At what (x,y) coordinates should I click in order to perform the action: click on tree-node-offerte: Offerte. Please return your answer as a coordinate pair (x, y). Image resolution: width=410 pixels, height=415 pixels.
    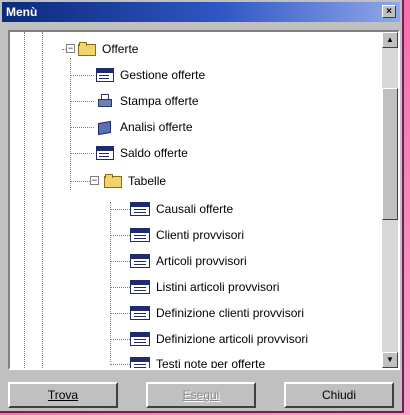
    Looking at the image, I should click on (108, 49).